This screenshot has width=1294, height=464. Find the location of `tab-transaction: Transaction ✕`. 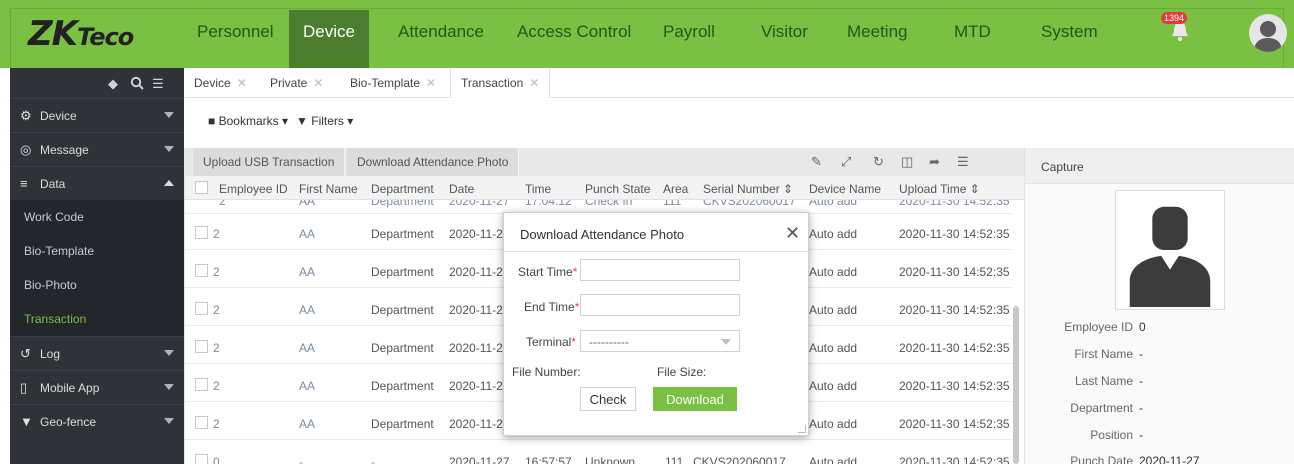

tab-transaction: Transaction ✕ is located at coordinates (500, 83).